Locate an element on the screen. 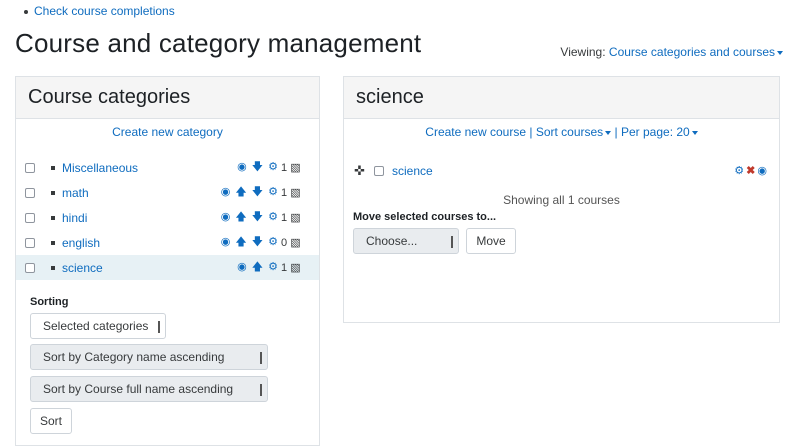 The width and height of the screenshot is (799, 446). course-row: ✜ science ⚙✖◉ is located at coordinates (561, 172).